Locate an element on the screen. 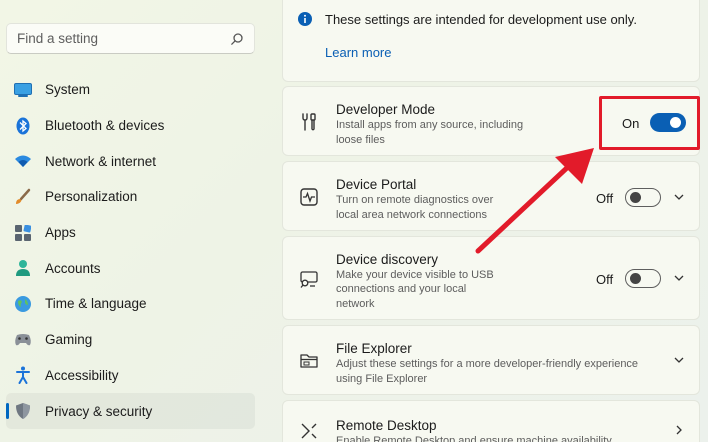 The width and height of the screenshot is (708, 442). setting-description: local area network connections is located at coordinates (412, 214).